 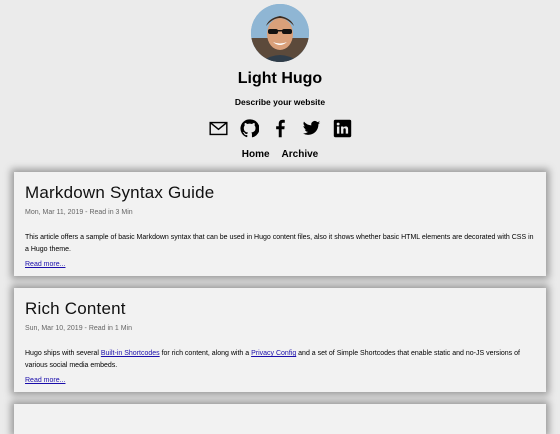 What do you see at coordinates (79, 328) in the screenshot?
I see `post-meta: Sun, Mar 10, 2019 - Read in 1 Min` at bounding box center [79, 328].